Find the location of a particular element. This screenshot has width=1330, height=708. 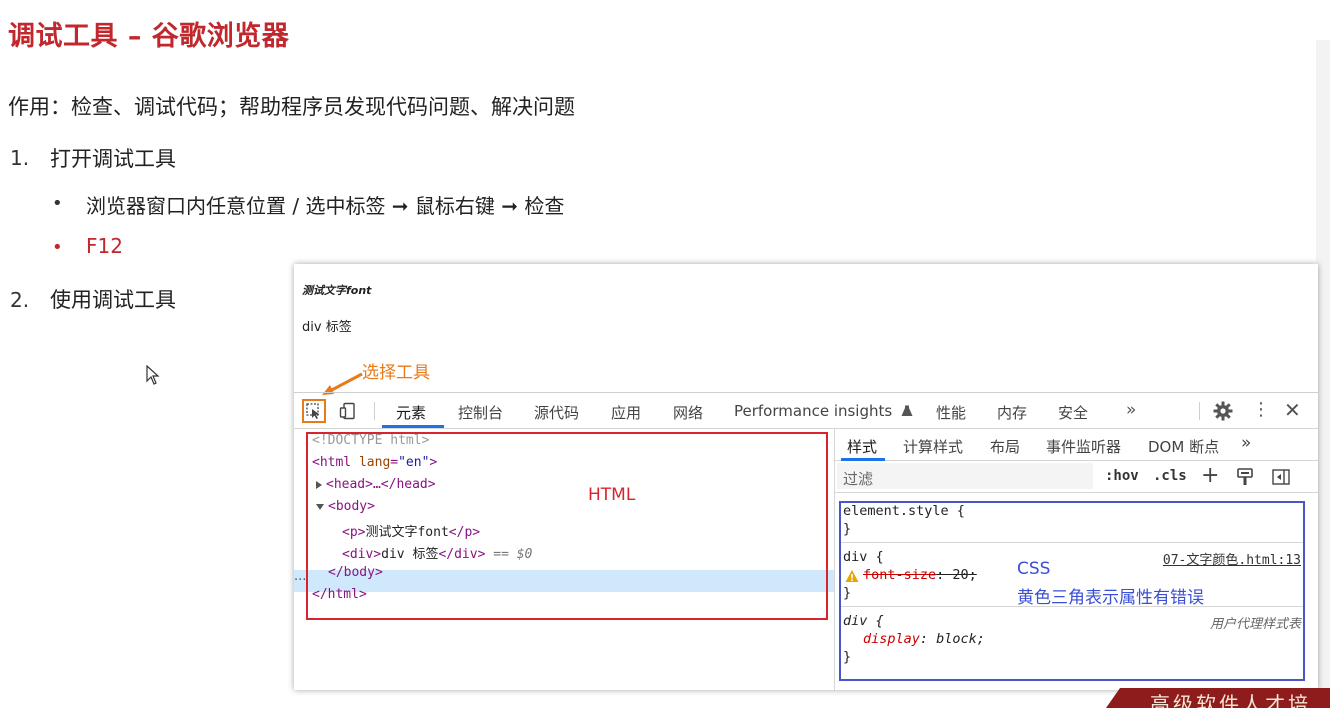

select-element-icon is located at coordinates (313, 411).